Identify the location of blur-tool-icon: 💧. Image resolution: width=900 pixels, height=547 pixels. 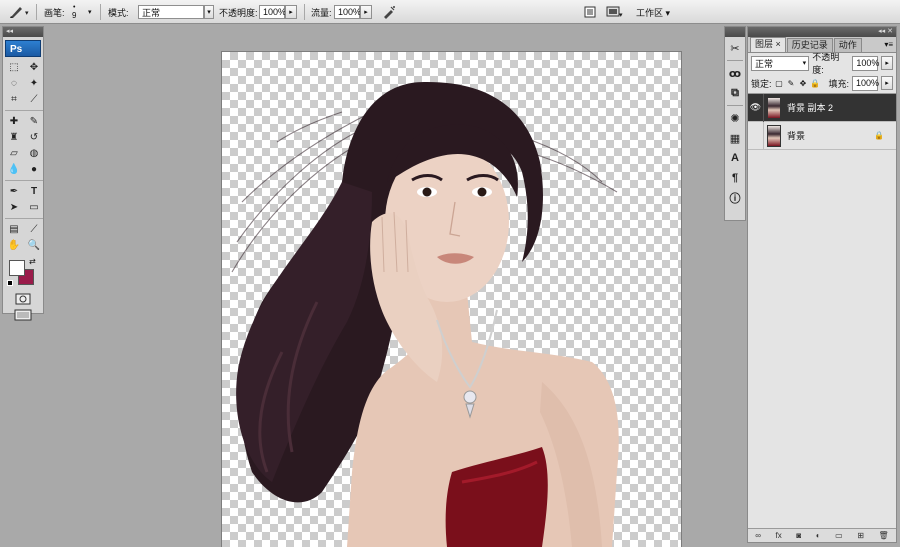
(14, 169).